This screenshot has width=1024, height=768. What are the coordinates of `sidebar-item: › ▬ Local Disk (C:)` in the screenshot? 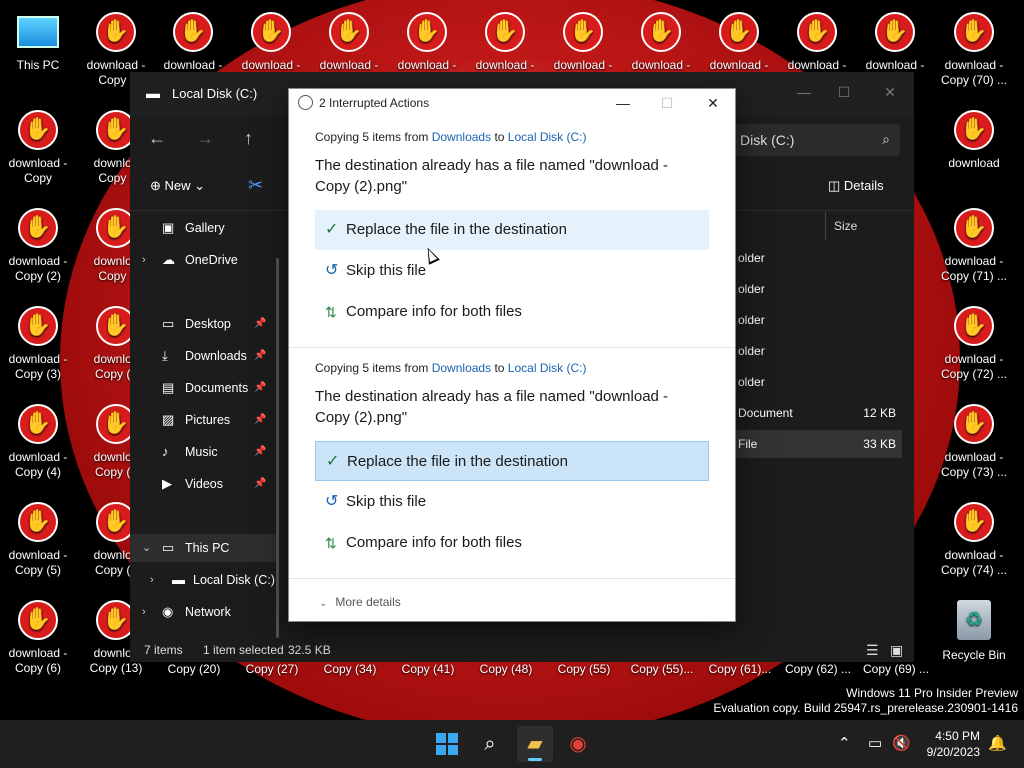 It's located at (204, 580).